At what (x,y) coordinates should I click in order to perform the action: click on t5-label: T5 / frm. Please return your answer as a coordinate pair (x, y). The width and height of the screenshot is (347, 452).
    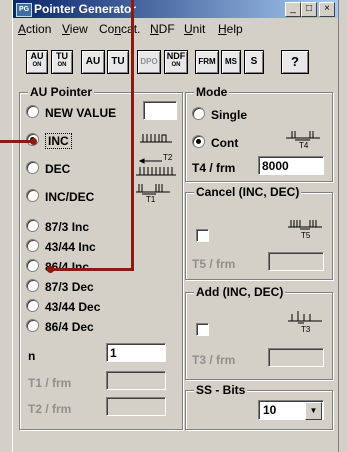
    Looking at the image, I should click on (214, 264).